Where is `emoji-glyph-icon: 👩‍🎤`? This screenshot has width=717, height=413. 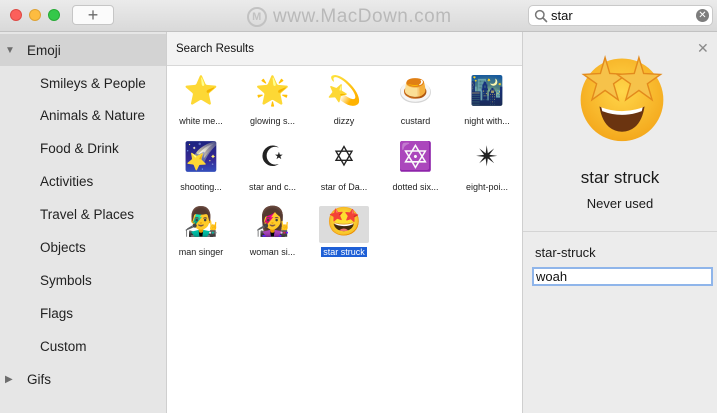 emoji-glyph-icon: 👩‍🎤 is located at coordinates (272, 221).